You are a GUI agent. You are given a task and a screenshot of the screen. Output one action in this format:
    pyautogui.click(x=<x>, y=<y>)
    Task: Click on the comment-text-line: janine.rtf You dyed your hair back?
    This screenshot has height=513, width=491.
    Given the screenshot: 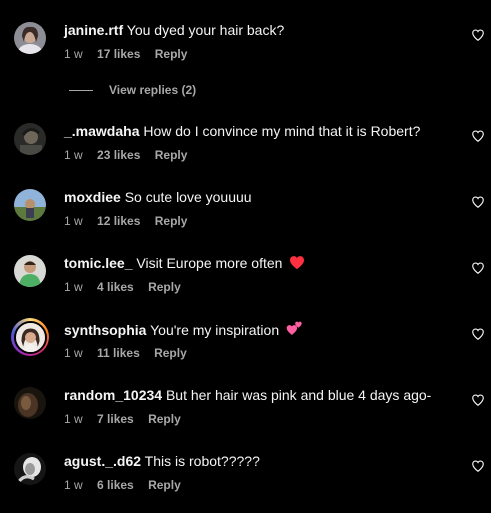 What is the action you would take?
    pyautogui.click(x=254, y=30)
    